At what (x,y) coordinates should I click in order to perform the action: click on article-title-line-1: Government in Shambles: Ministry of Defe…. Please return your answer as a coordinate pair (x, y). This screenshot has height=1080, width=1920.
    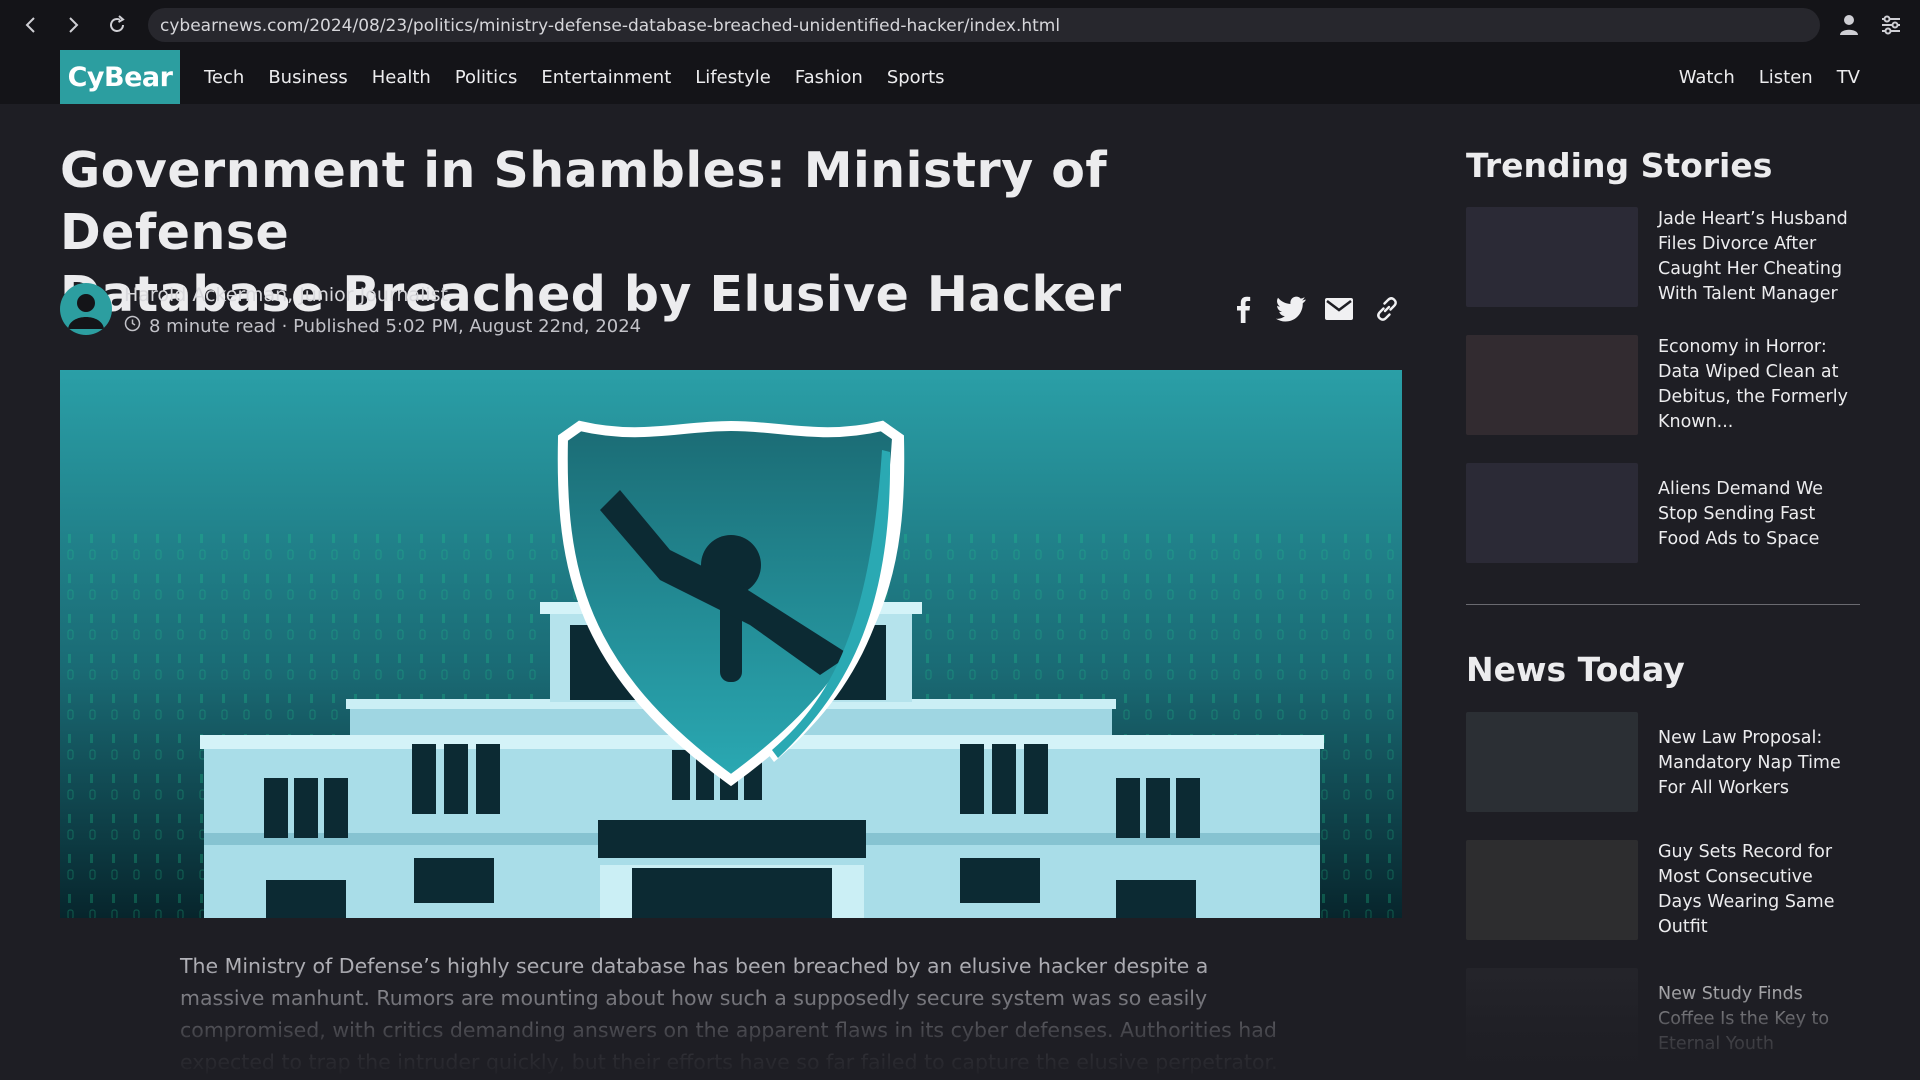
    Looking at the image, I should click on (584, 201).